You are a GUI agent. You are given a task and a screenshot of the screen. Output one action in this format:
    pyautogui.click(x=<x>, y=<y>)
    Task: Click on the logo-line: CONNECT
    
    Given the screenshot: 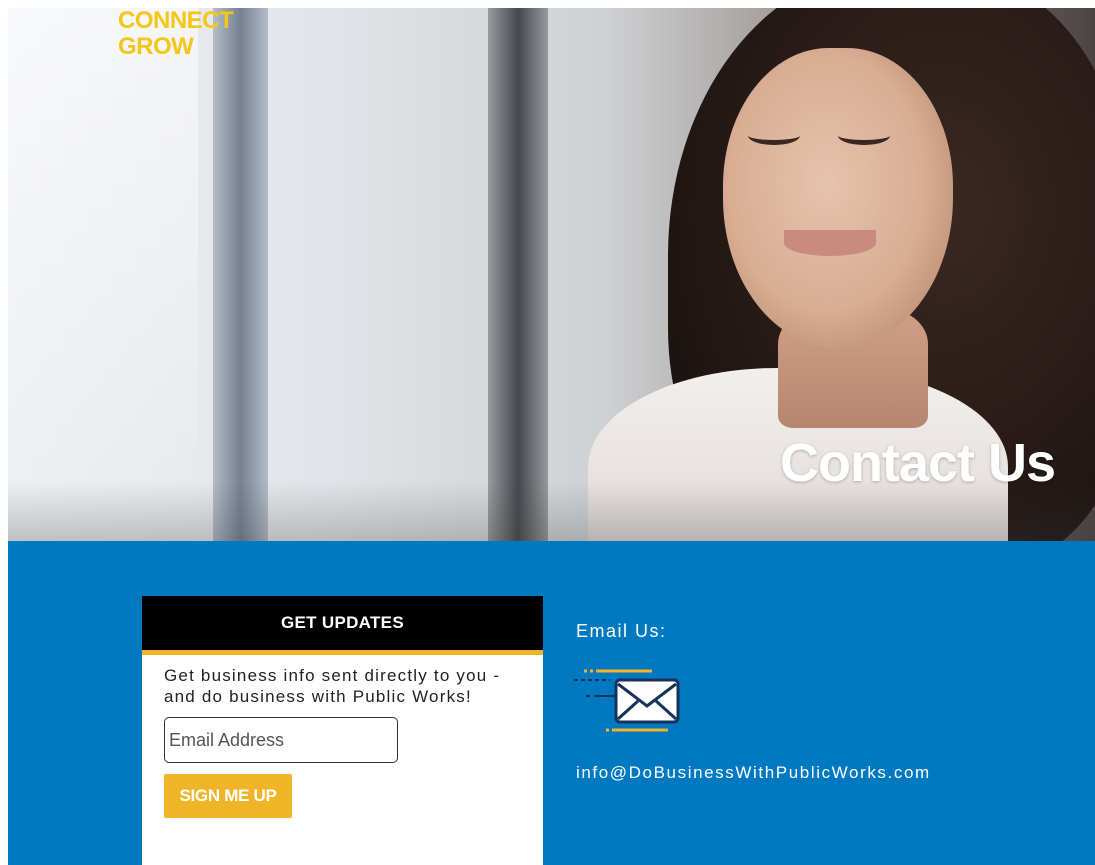 What is the action you would take?
    pyautogui.click(x=176, y=20)
    